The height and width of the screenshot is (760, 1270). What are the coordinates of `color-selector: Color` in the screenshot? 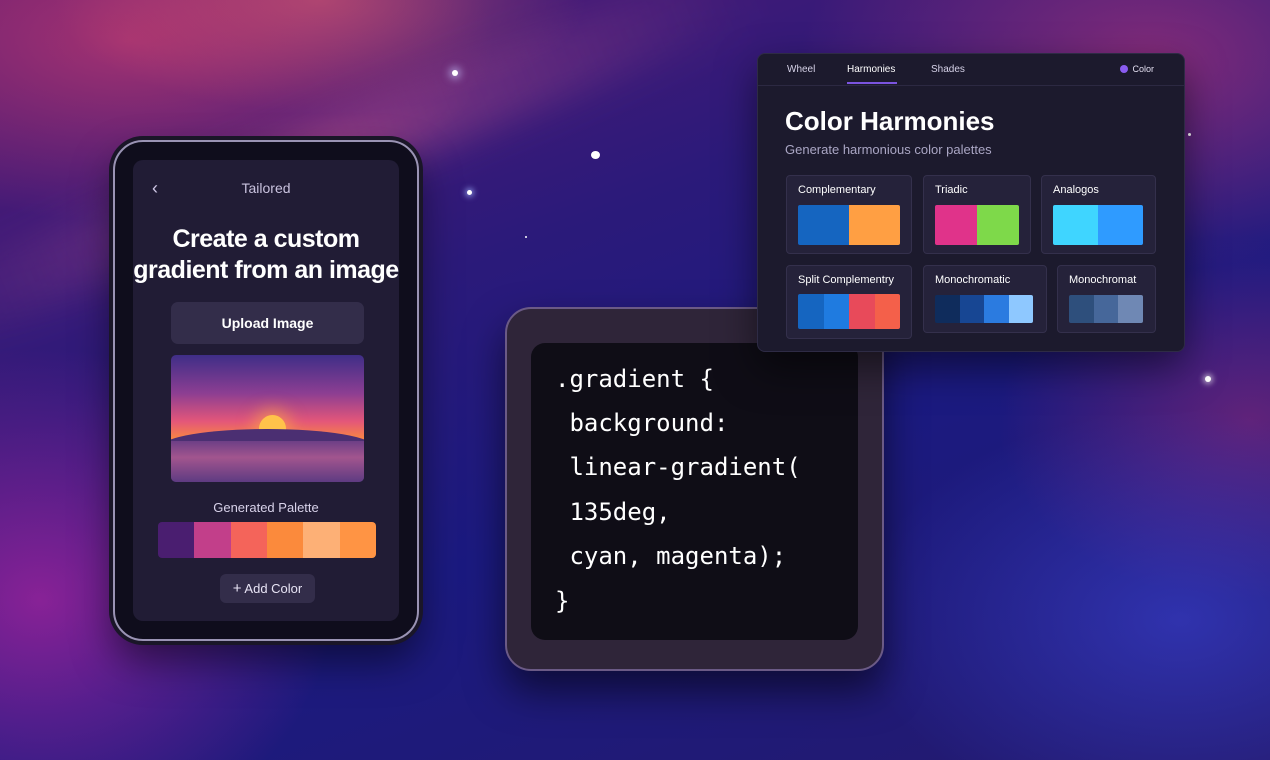 It's located at (1137, 69).